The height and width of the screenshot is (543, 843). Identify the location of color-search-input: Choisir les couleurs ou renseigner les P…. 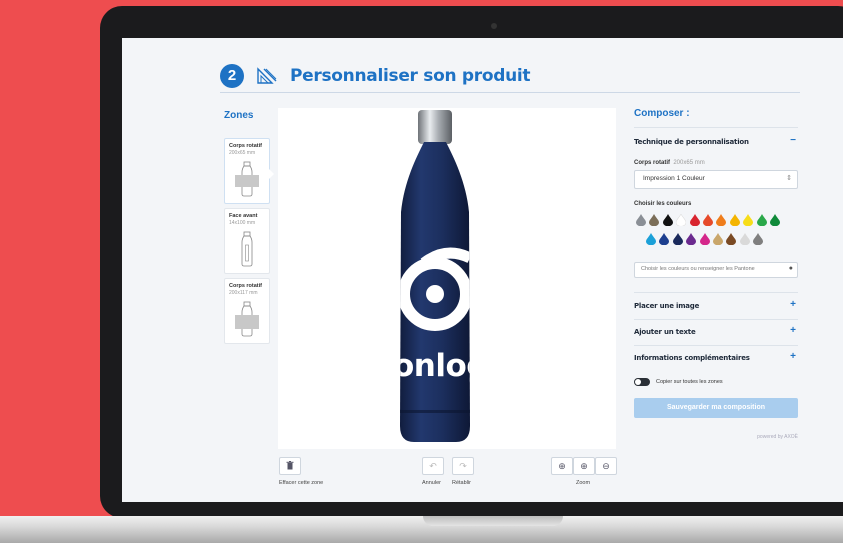
(716, 270).